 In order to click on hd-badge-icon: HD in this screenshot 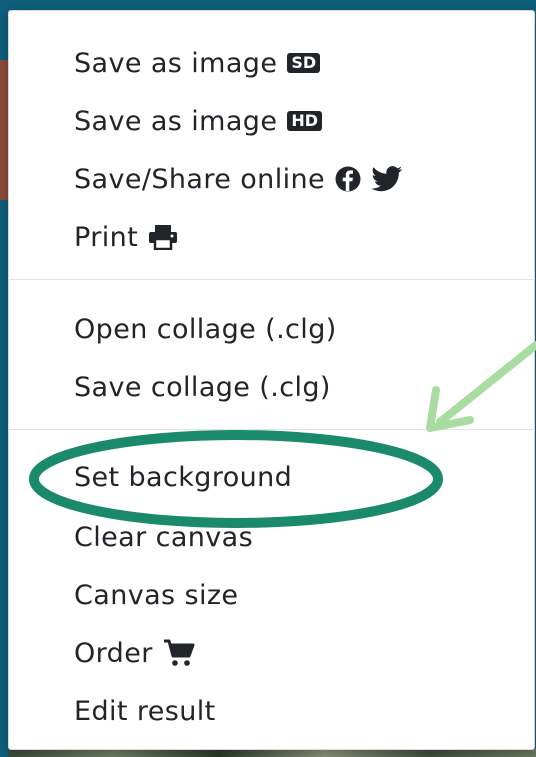, I will do `click(305, 121)`.